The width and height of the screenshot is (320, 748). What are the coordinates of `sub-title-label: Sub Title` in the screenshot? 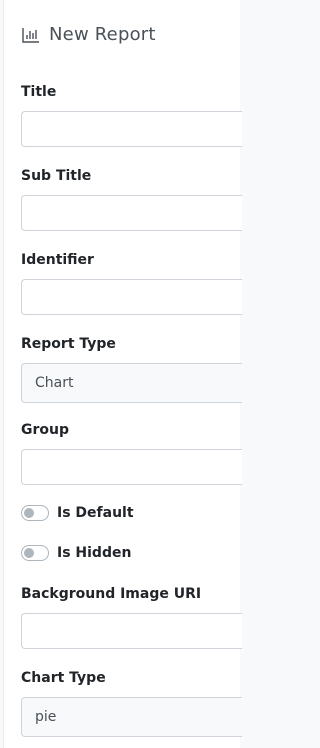 It's located at (56, 176).